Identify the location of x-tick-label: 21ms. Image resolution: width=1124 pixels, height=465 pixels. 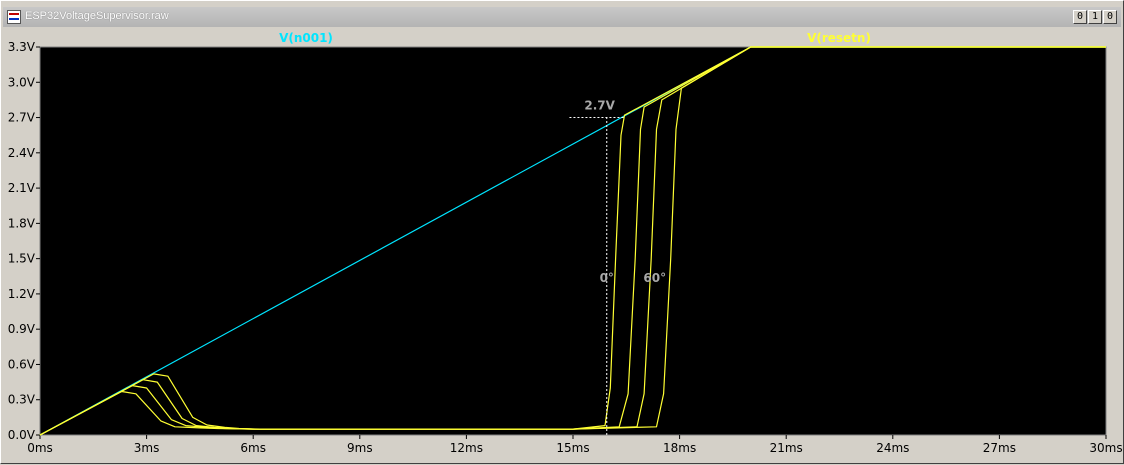
(786, 448).